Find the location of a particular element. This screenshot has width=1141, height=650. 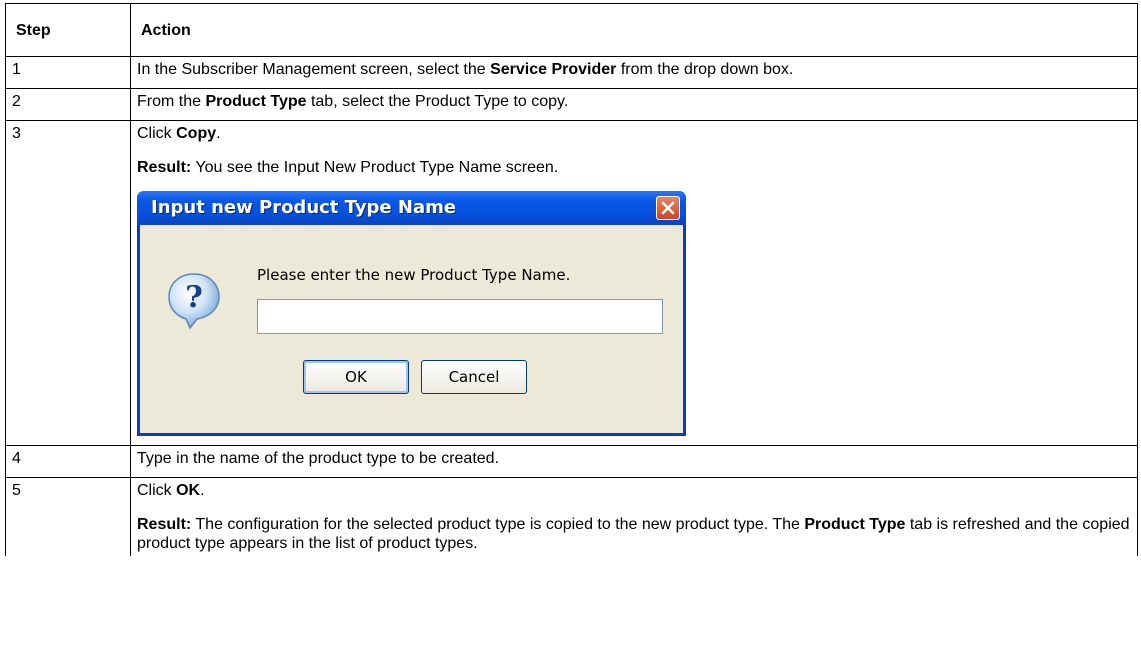

product-type-name-input is located at coordinates (460, 316).